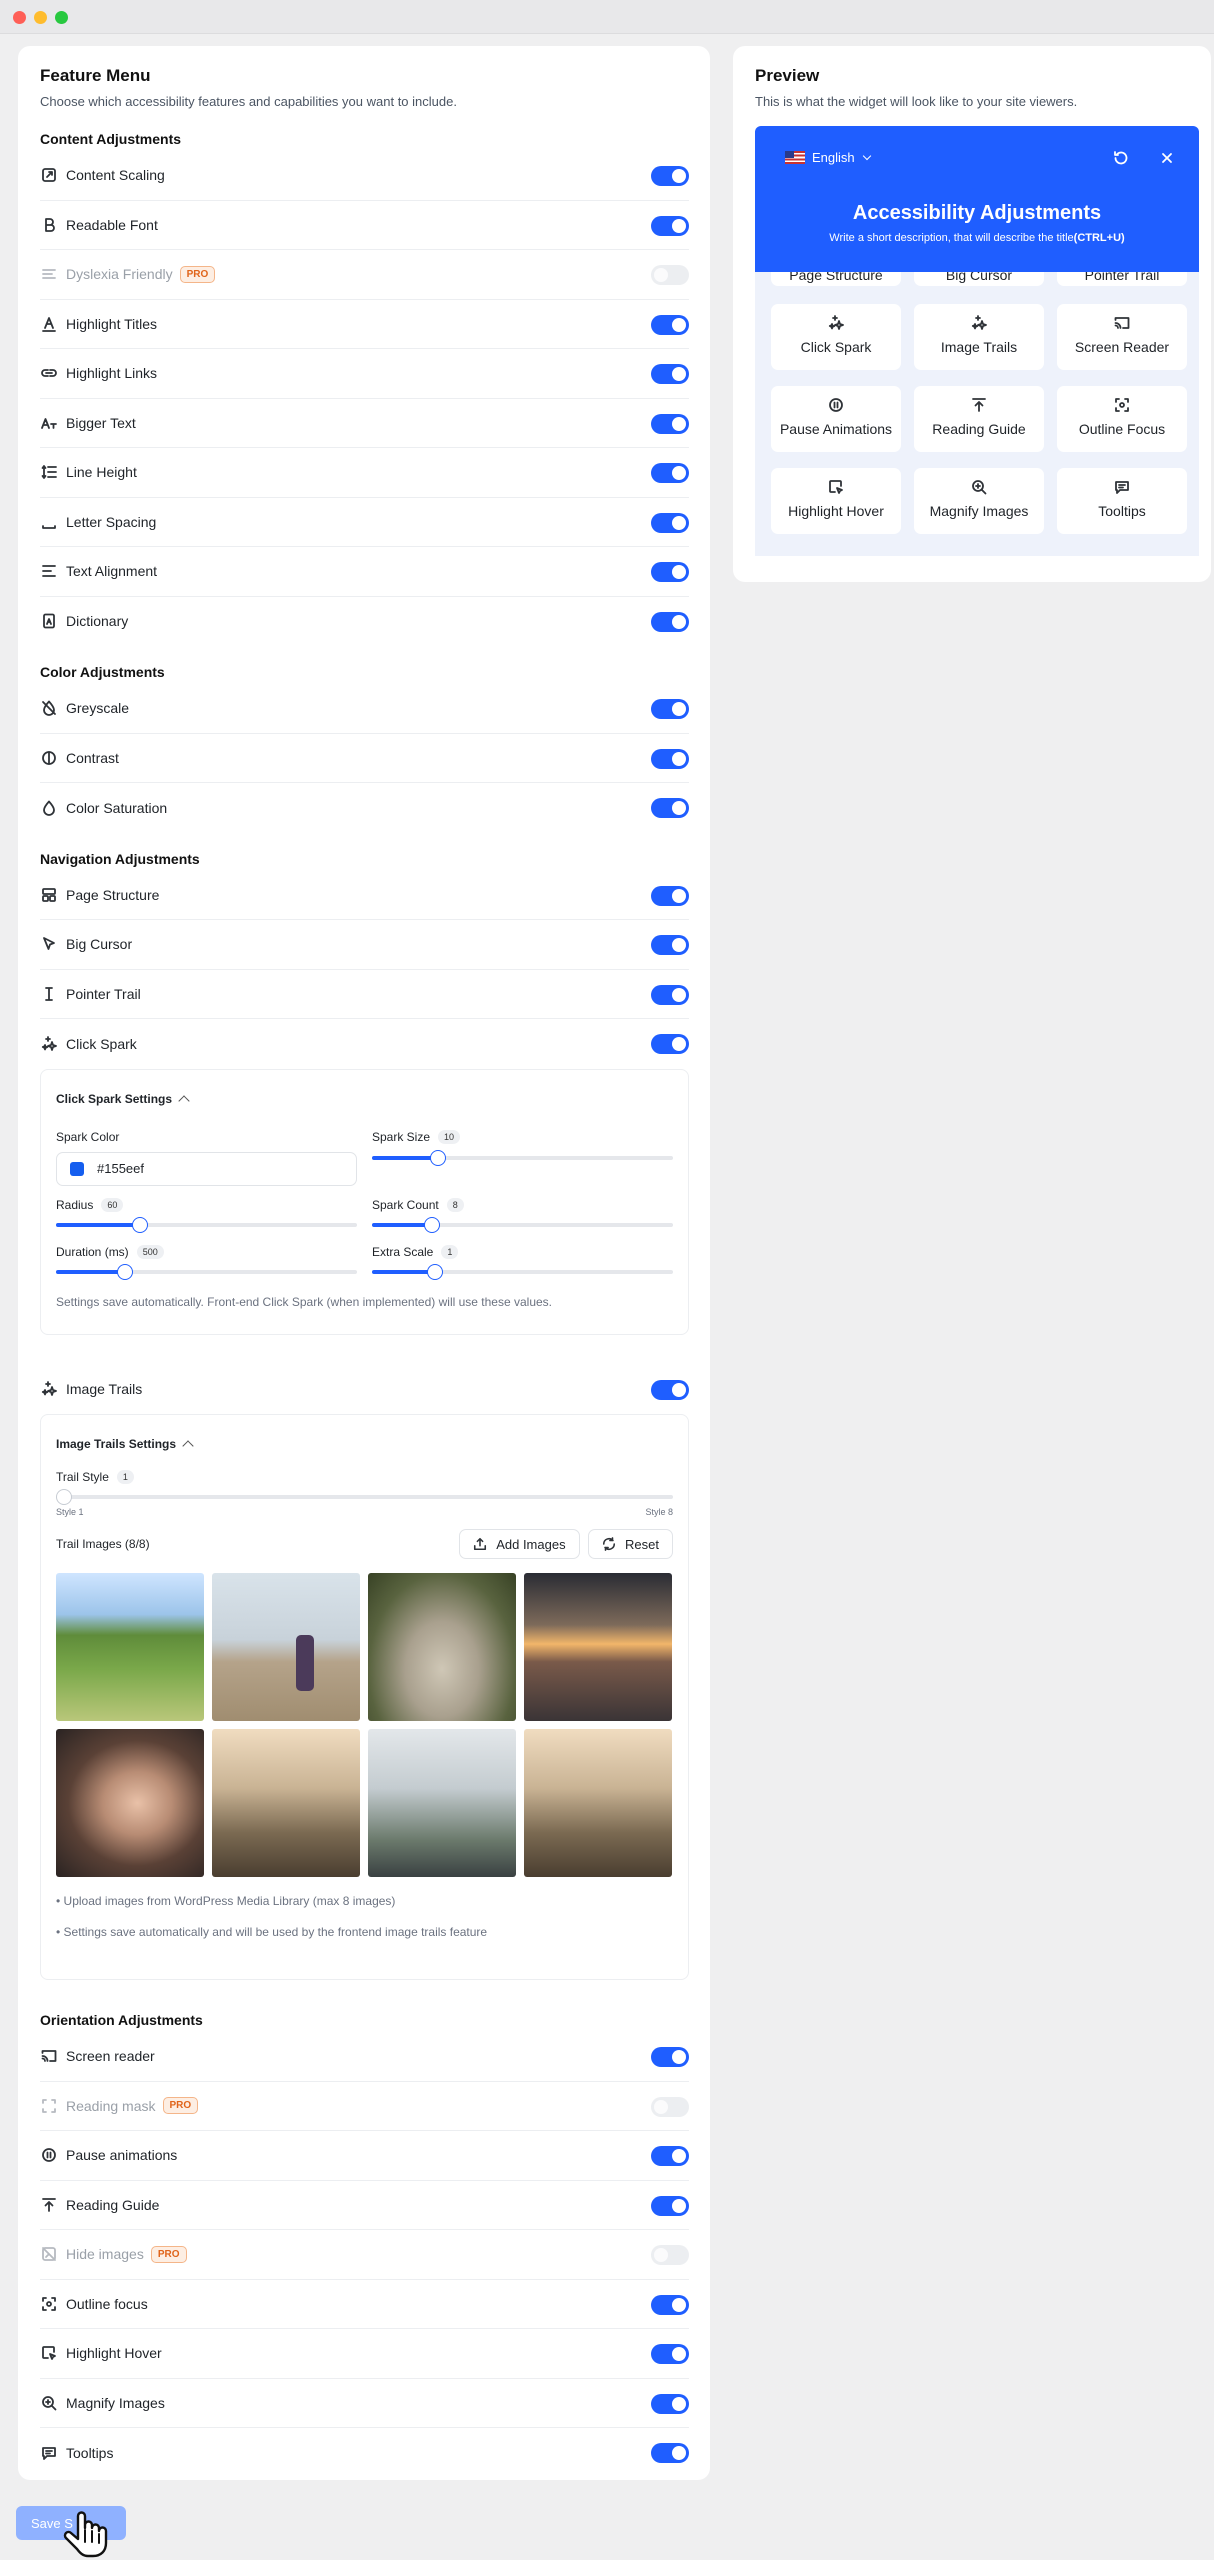 The width and height of the screenshot is (1214, 2560). Describe the element at coordinates (364, 945) in the screenshot. I see `feature-row: Big Cursor` at that location.